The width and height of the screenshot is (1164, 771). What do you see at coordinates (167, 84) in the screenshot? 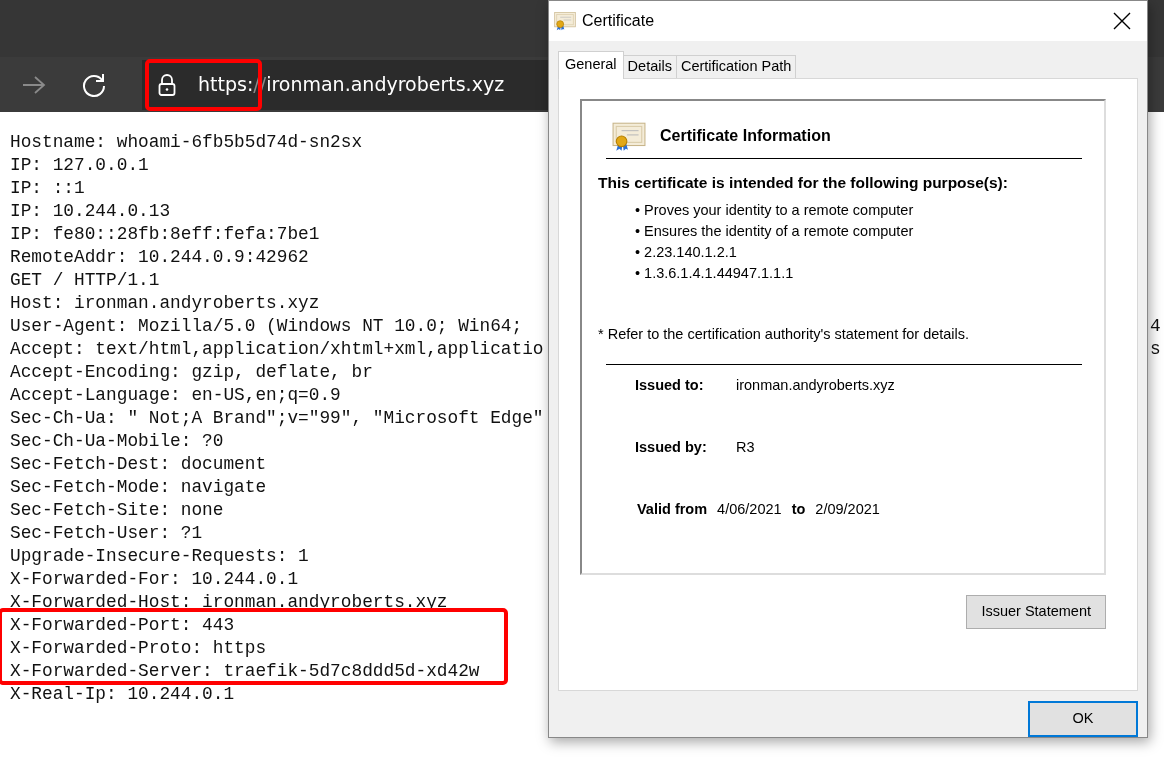
I see `lock-icon` at bounding box center [167, 84].